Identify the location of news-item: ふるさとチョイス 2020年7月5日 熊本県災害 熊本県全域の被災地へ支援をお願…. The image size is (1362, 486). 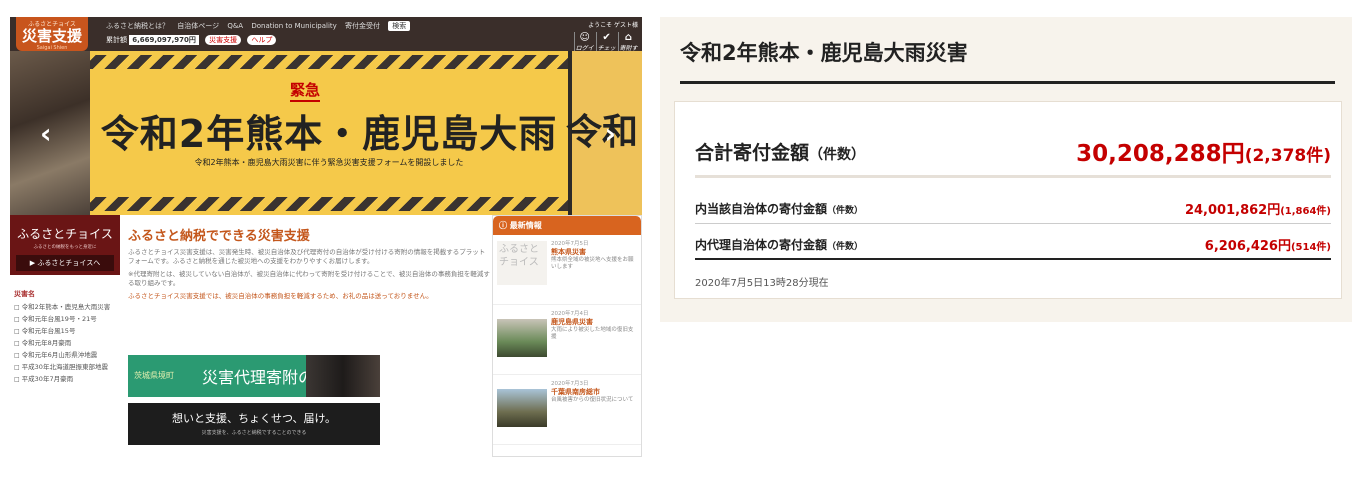
(567, 270).